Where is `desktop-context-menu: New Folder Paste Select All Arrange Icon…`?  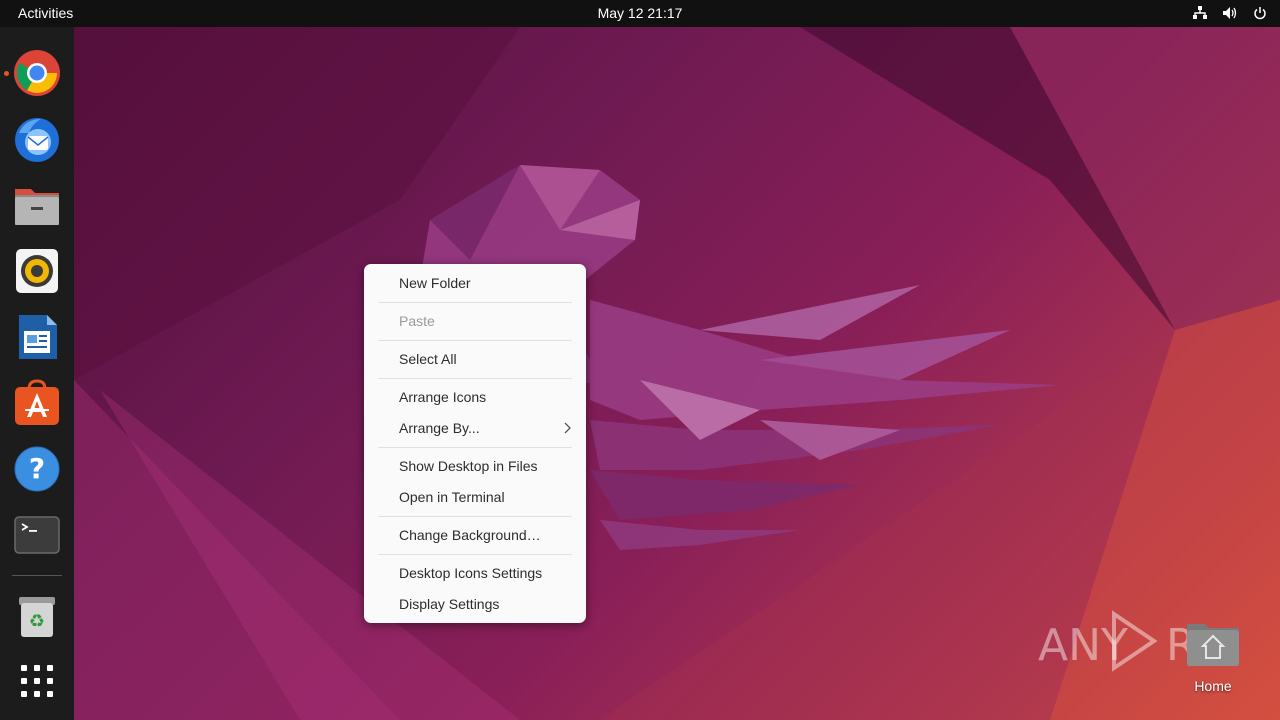 desktop-context-menu: New Folder Paste Select All Arrange Icon… is located at coordinates (475, 443).